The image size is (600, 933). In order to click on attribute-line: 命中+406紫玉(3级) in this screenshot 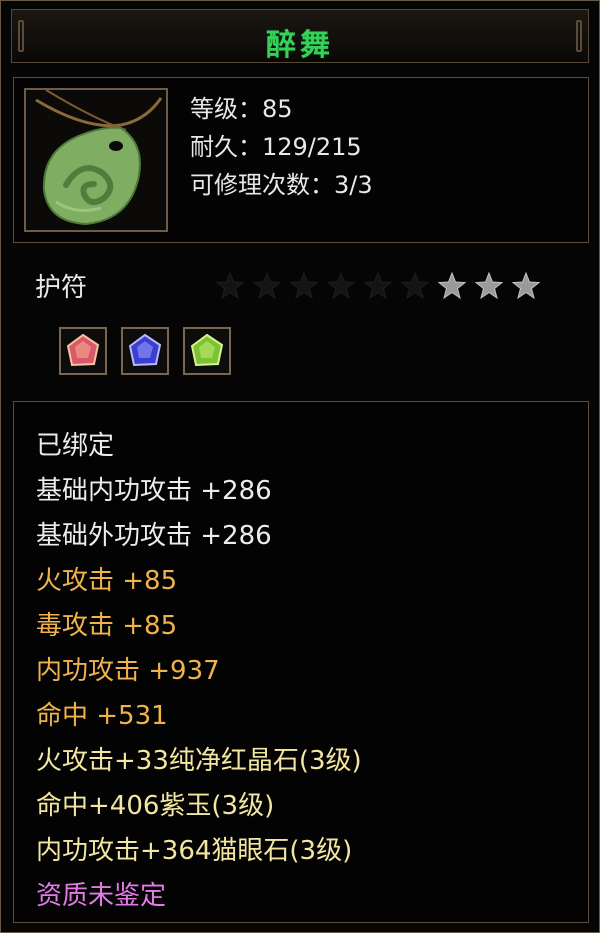, I will do `click(155, 806)`.